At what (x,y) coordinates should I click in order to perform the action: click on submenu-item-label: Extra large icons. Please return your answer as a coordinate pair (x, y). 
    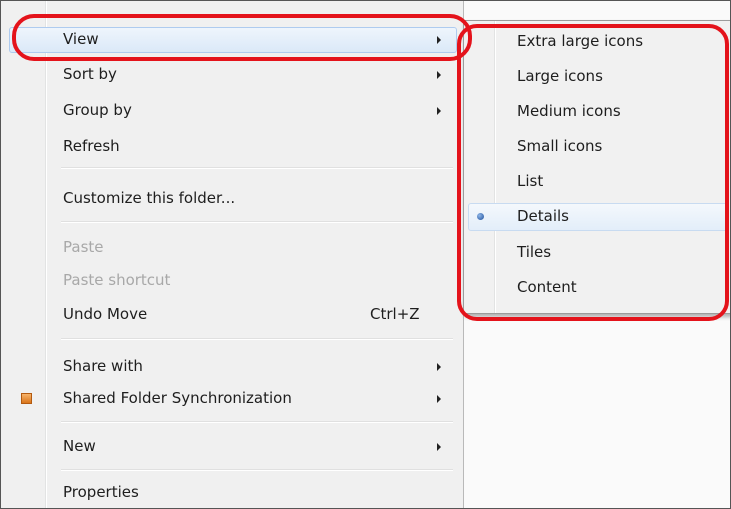
    Looking at the image, I should click on (580, 41).